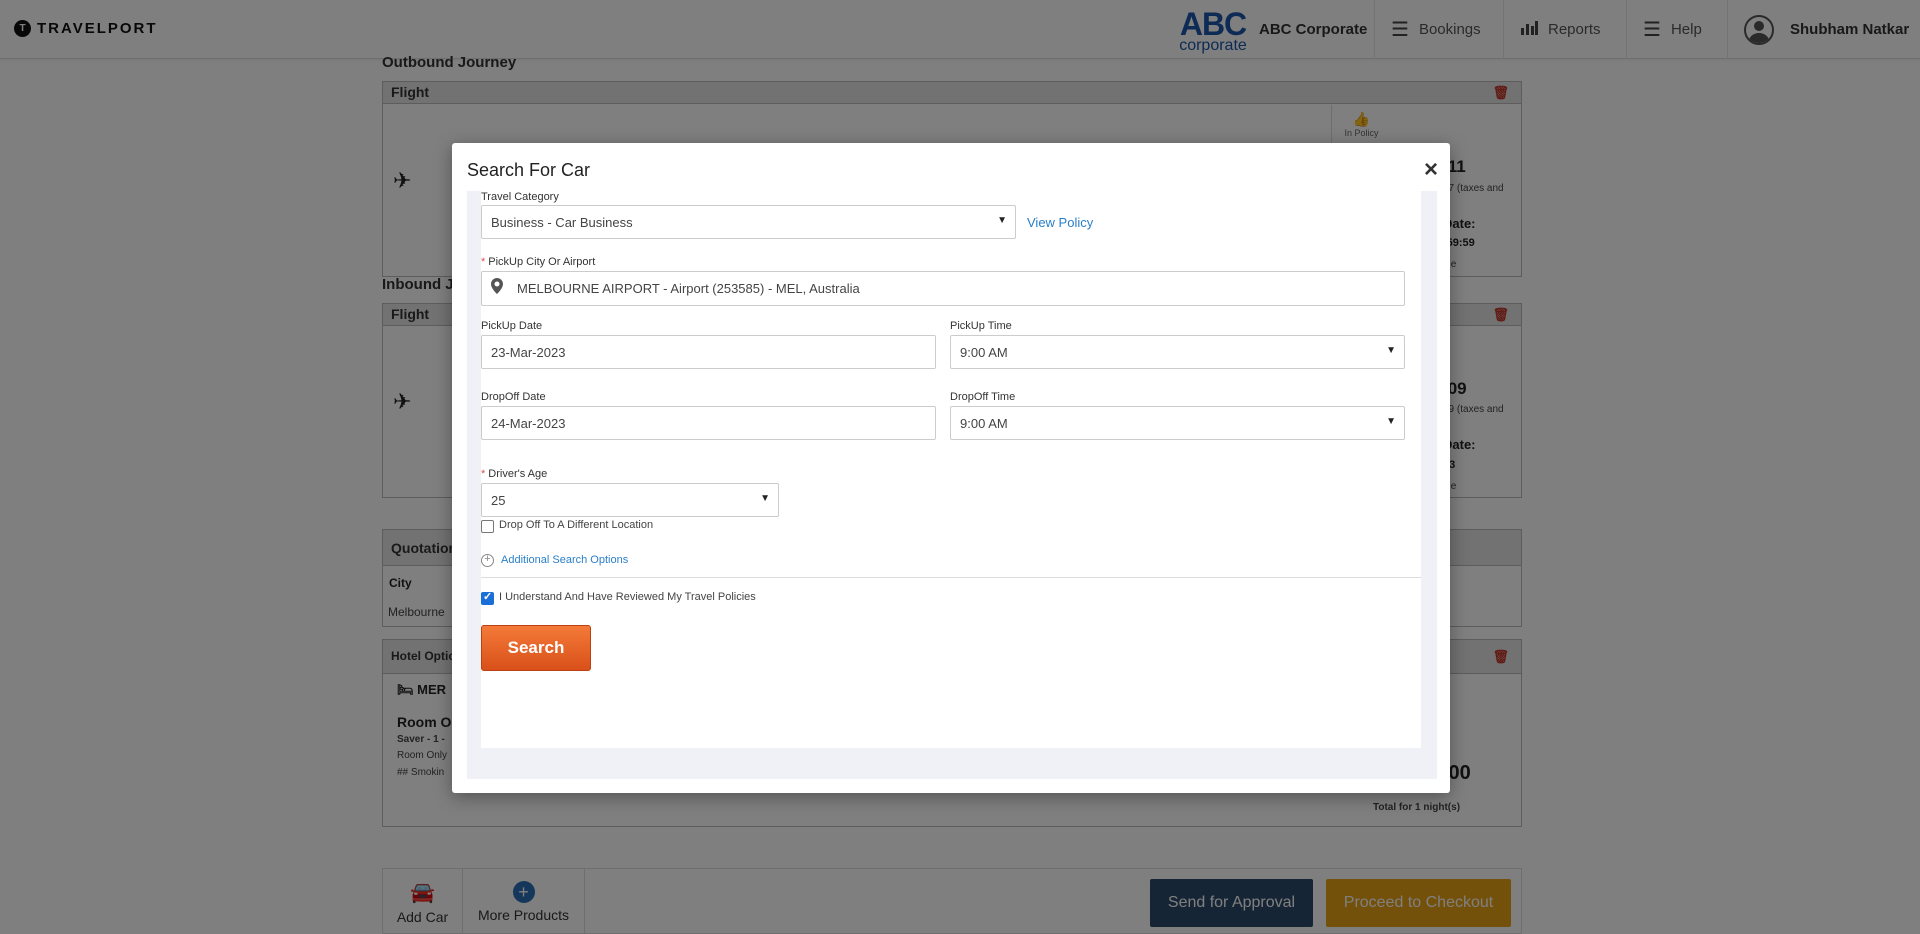  I want to click on dropoff-date-label: DropOff Date, so click(513, 397).